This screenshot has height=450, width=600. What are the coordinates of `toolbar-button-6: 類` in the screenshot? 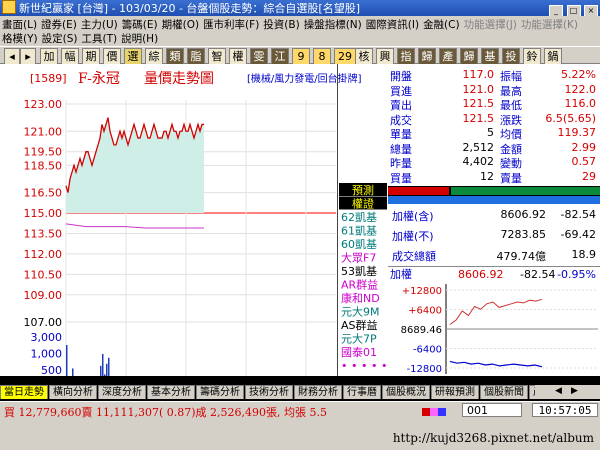 It's located at (175, 56).